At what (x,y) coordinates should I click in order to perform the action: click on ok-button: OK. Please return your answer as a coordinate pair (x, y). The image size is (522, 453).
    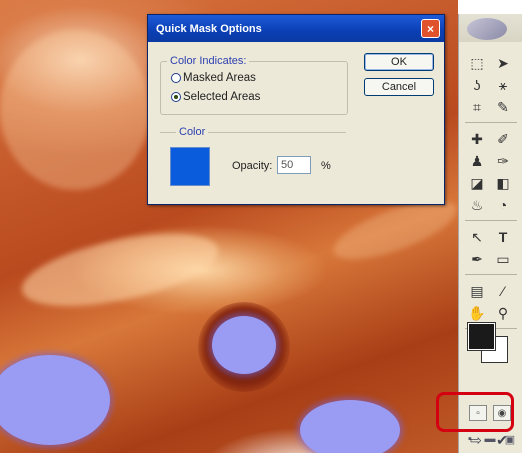
    Looking at the image, I should click on (399, 62).